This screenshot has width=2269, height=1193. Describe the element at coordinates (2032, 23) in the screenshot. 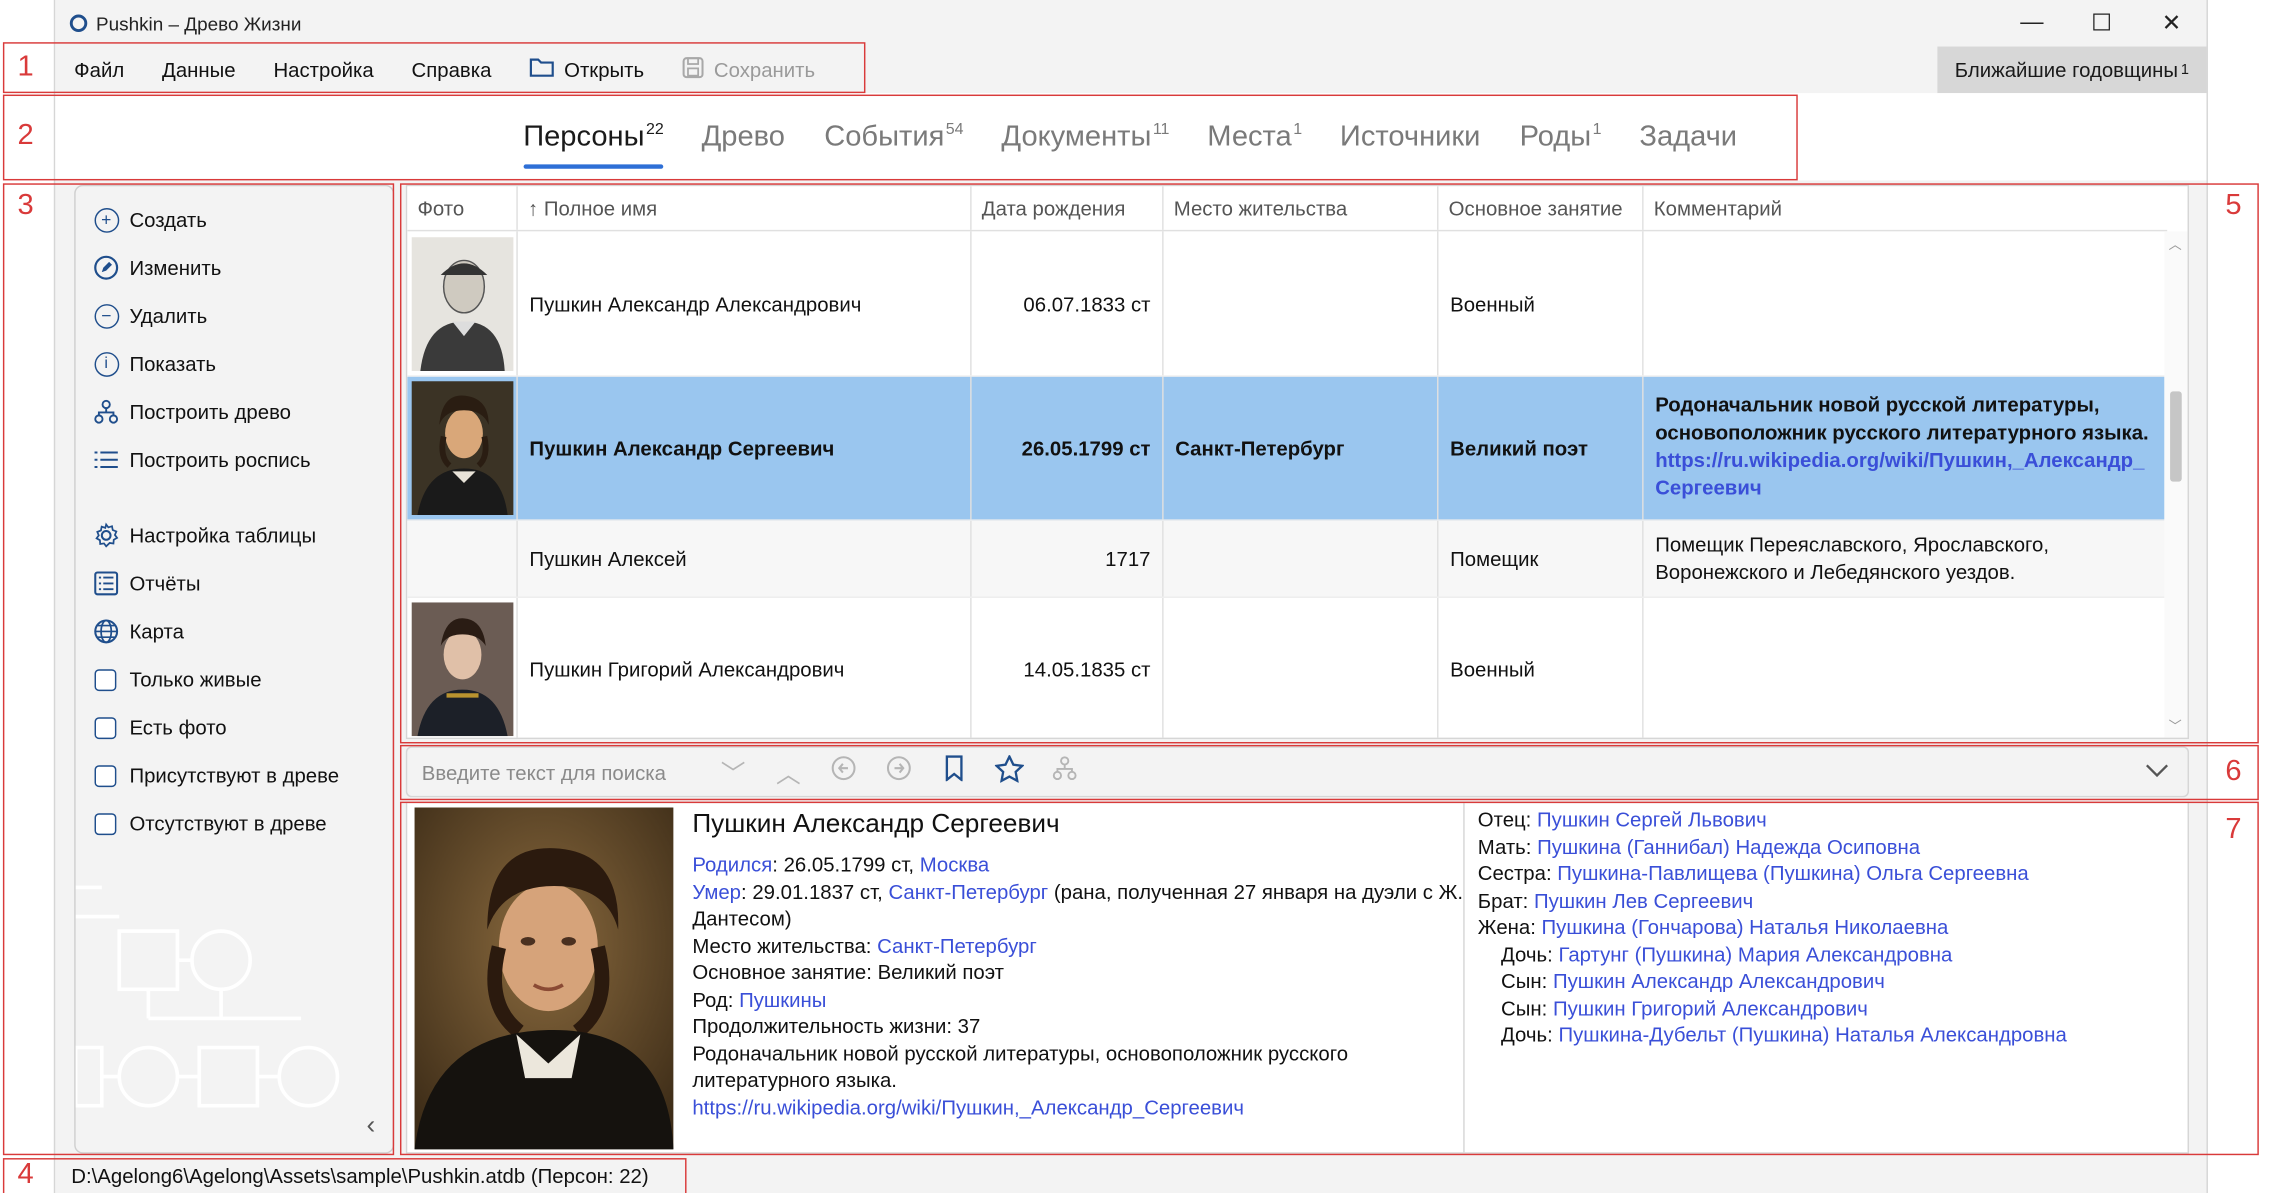

I see `minimize-button: —` at that location.